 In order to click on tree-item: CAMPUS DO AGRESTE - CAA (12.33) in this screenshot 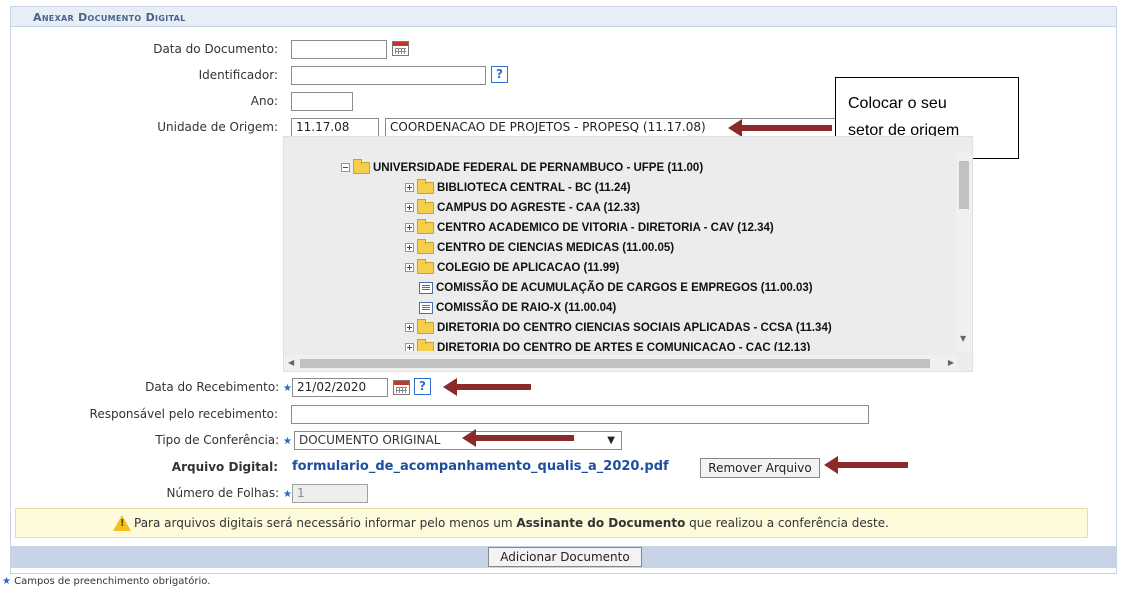, I will do `click(522, 207)`.